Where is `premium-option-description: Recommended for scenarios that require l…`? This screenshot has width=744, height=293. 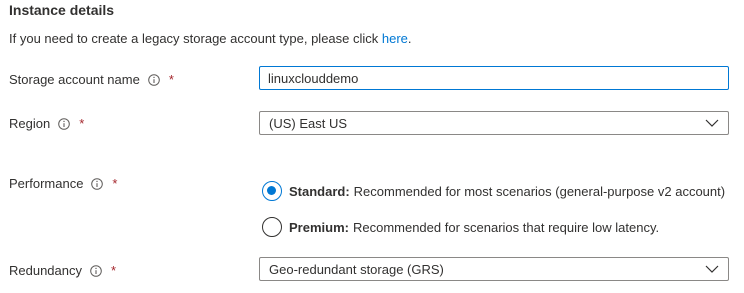
premium-option-description: Recommended for scenarios that require l… is located at coordinates (506, 227).